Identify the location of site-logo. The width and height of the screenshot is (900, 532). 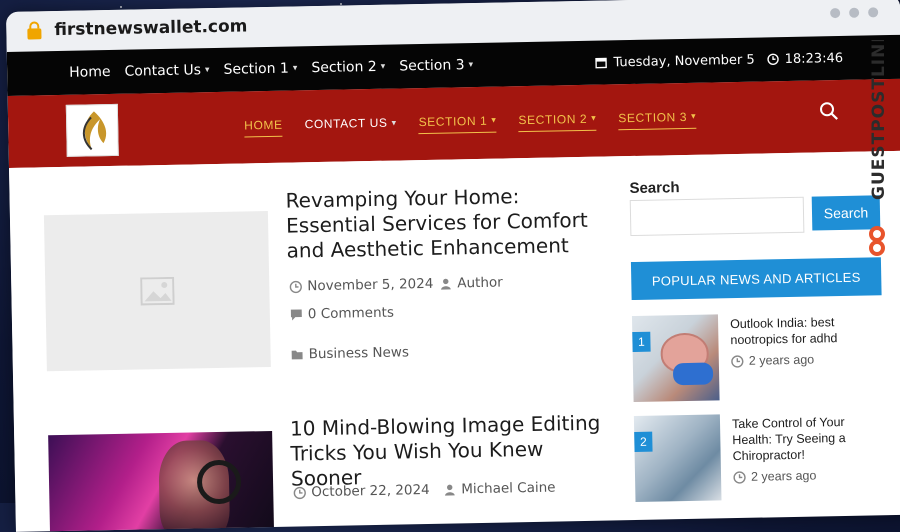
(92, 130).